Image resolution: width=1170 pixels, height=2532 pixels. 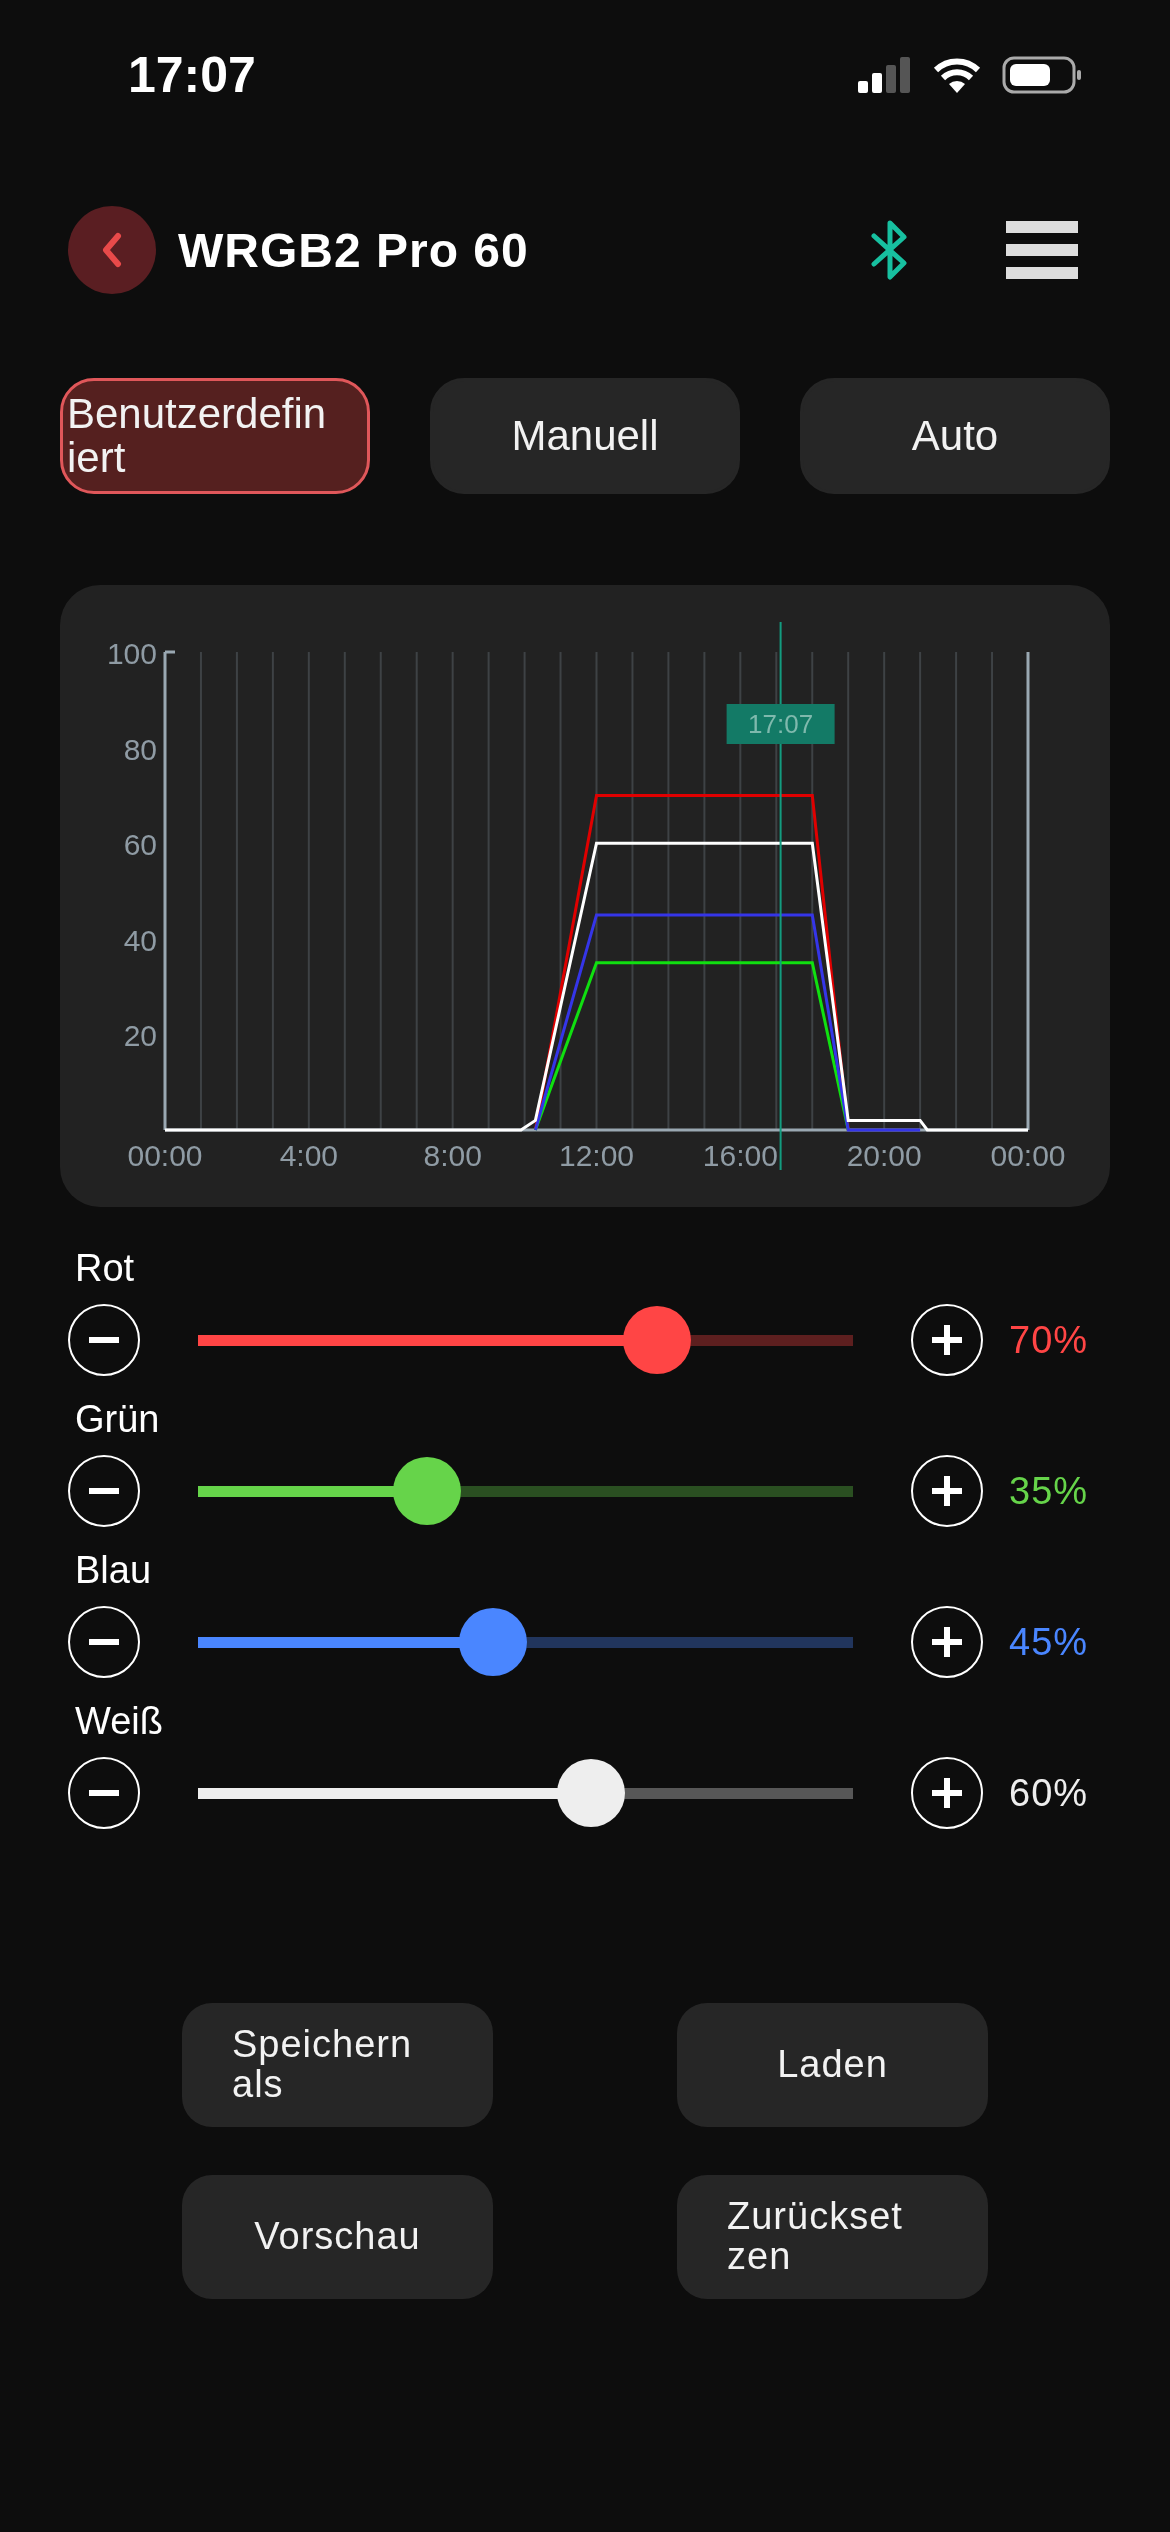 I want to click on channel-value: 70%, so click(x=1049, y=1340).